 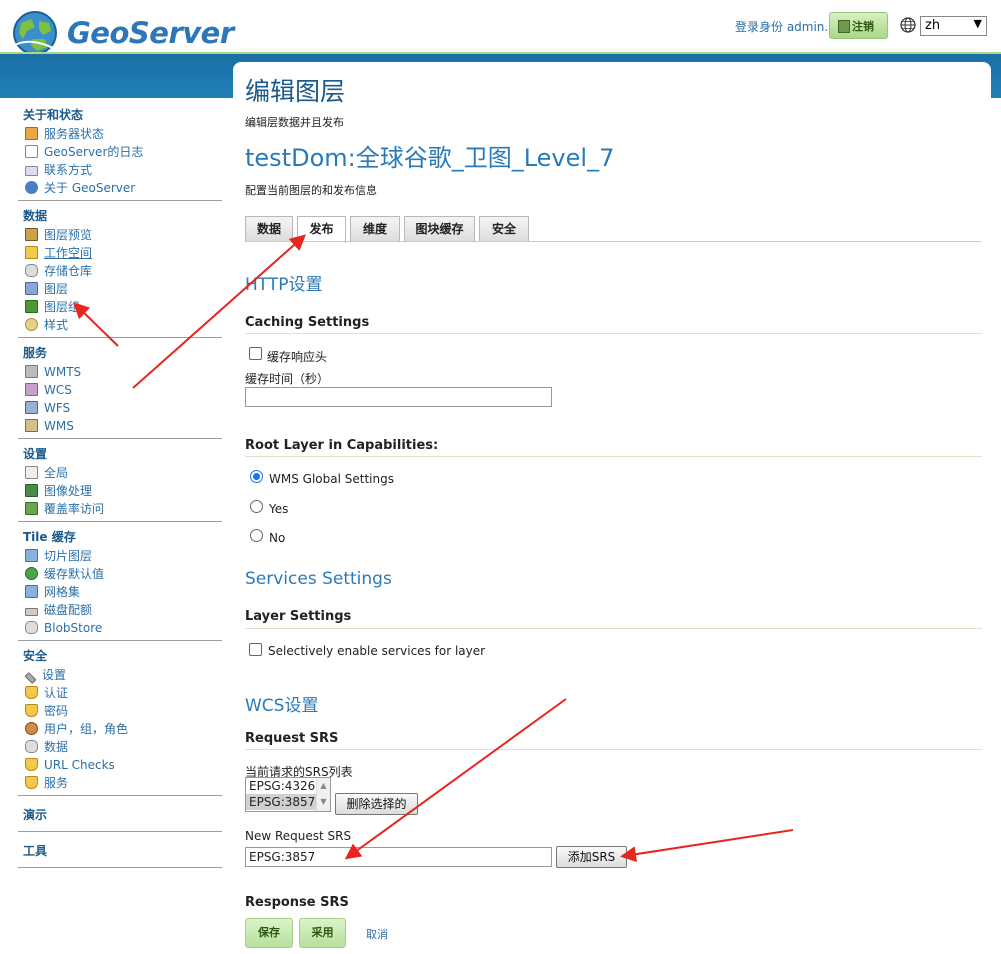 I want to click on password-icon, so click(x=31, y=710).